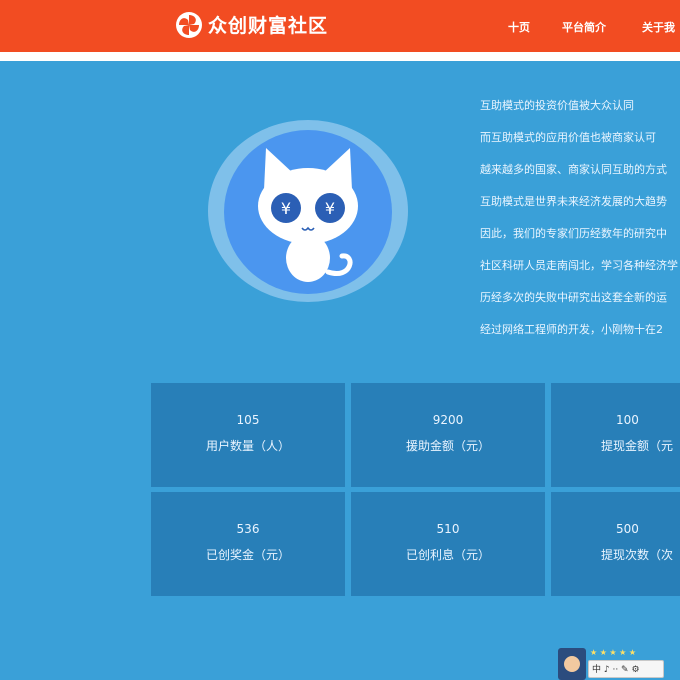  Describe the element at coordinates (340, 56) in the screenshot. I see `header-divider` at that location.